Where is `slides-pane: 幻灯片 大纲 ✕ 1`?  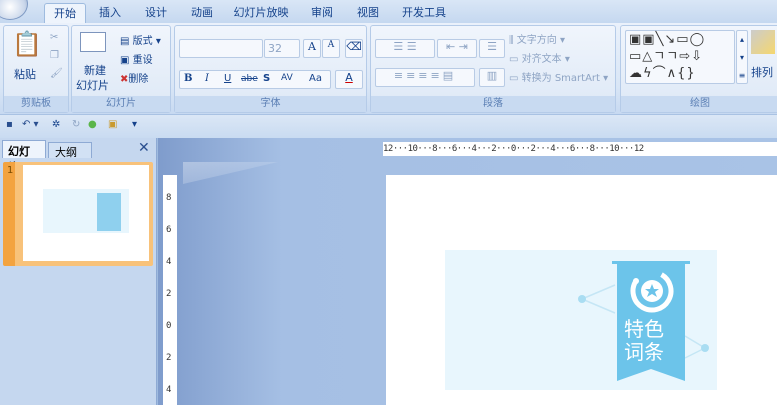 slides-pane: 幻灯片 大纲 ✕ 1 is located at coordinates (78, 271).